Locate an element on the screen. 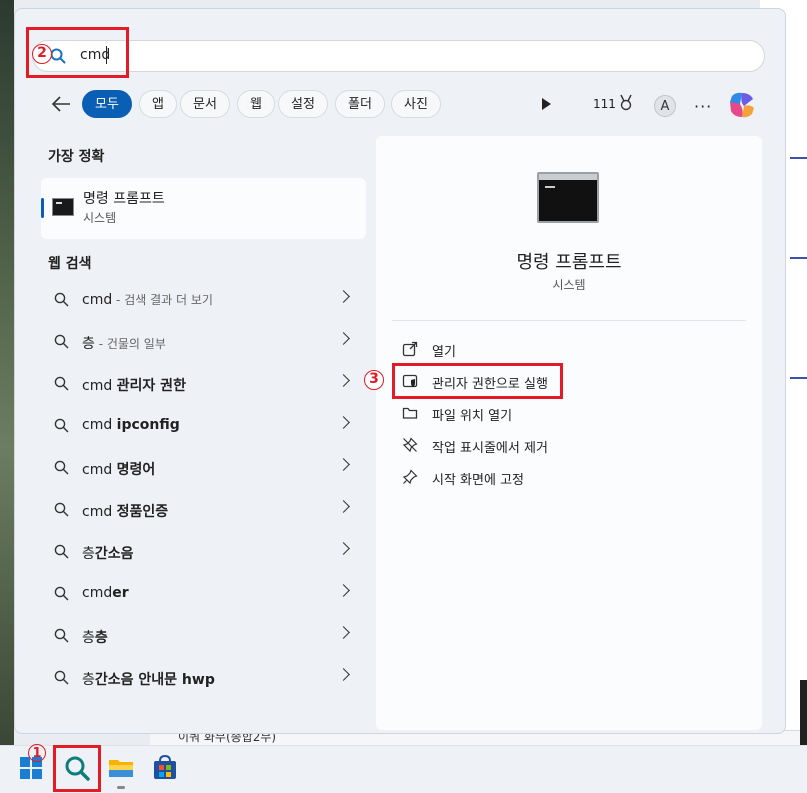  web-result-text: cmd 관리자 권한 is located at coordinates (134, 385).